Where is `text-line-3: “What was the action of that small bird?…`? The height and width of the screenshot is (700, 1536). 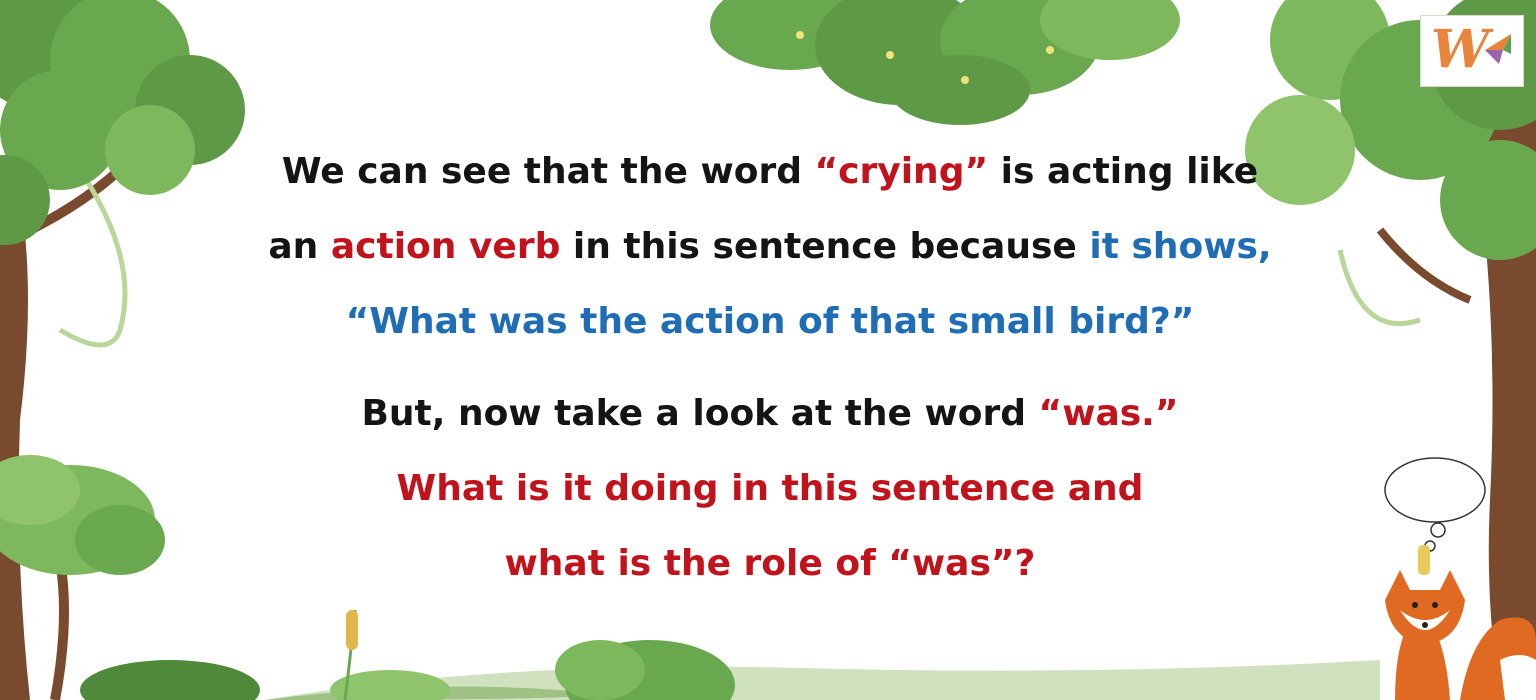
text-line-3: “What was the action of that small bird?… is located at coordinates (770, 321).